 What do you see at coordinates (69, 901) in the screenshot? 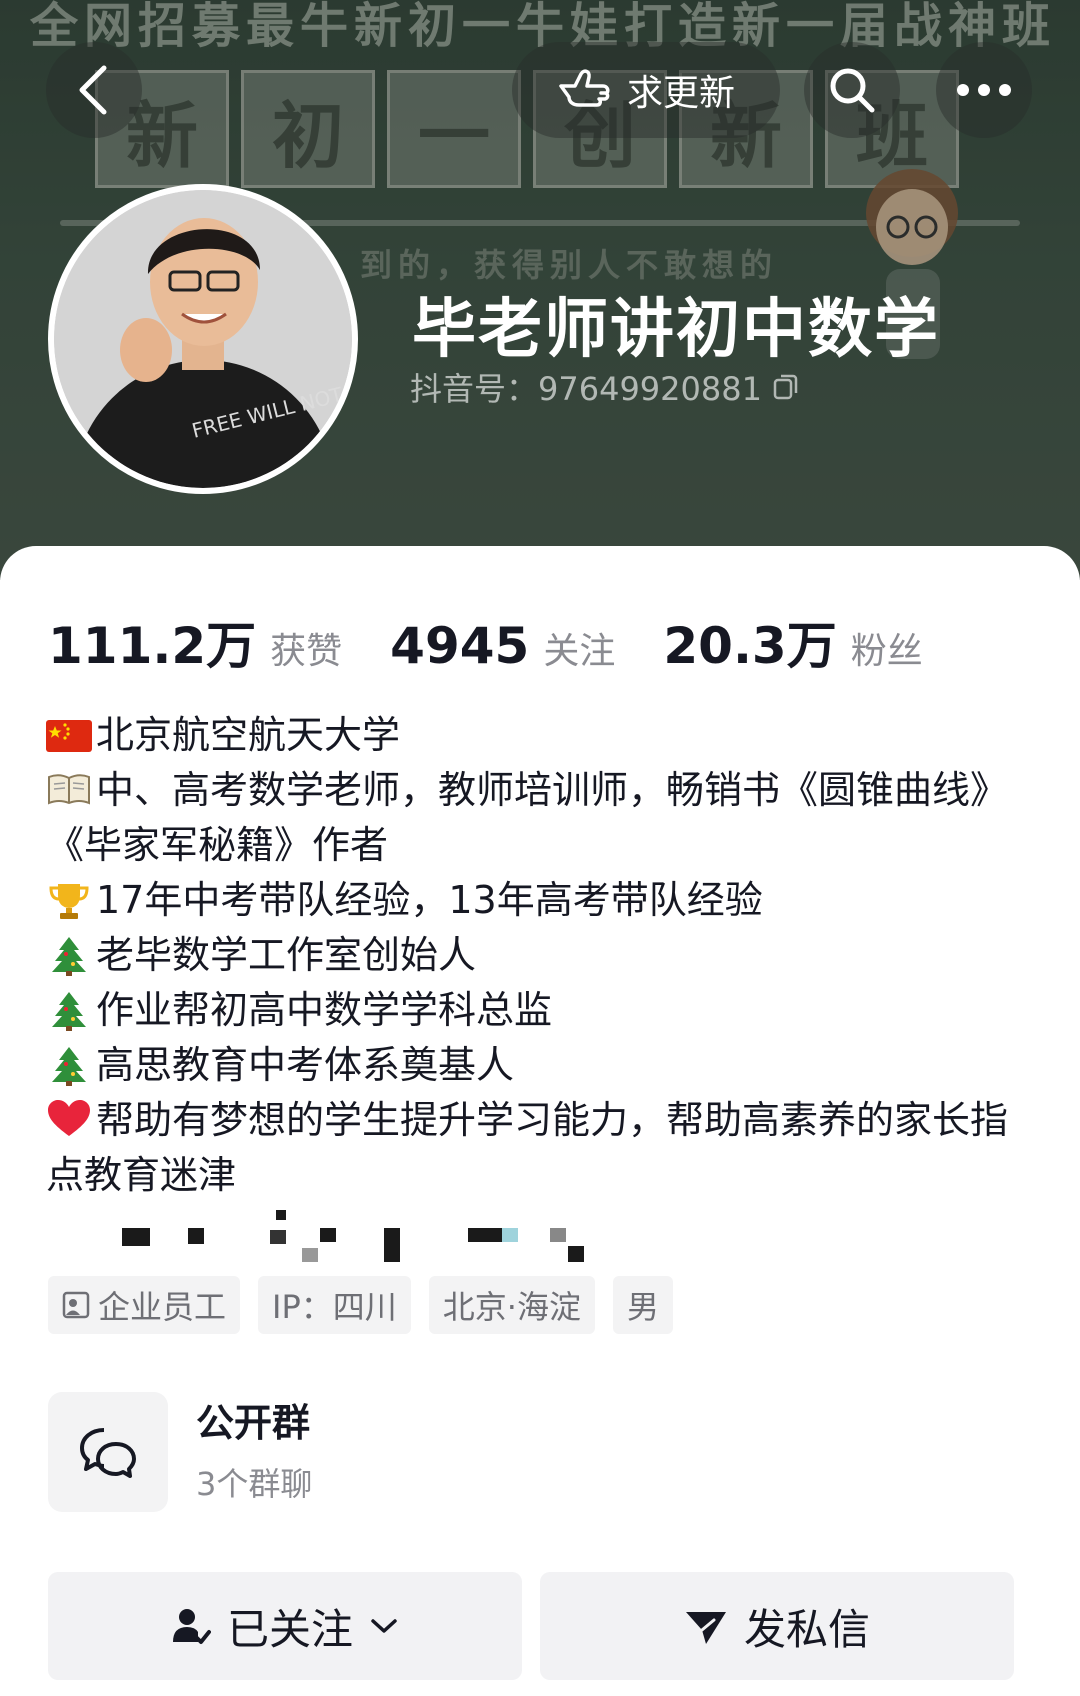
I see `trophy-icon` at bounding box center [69, 901].